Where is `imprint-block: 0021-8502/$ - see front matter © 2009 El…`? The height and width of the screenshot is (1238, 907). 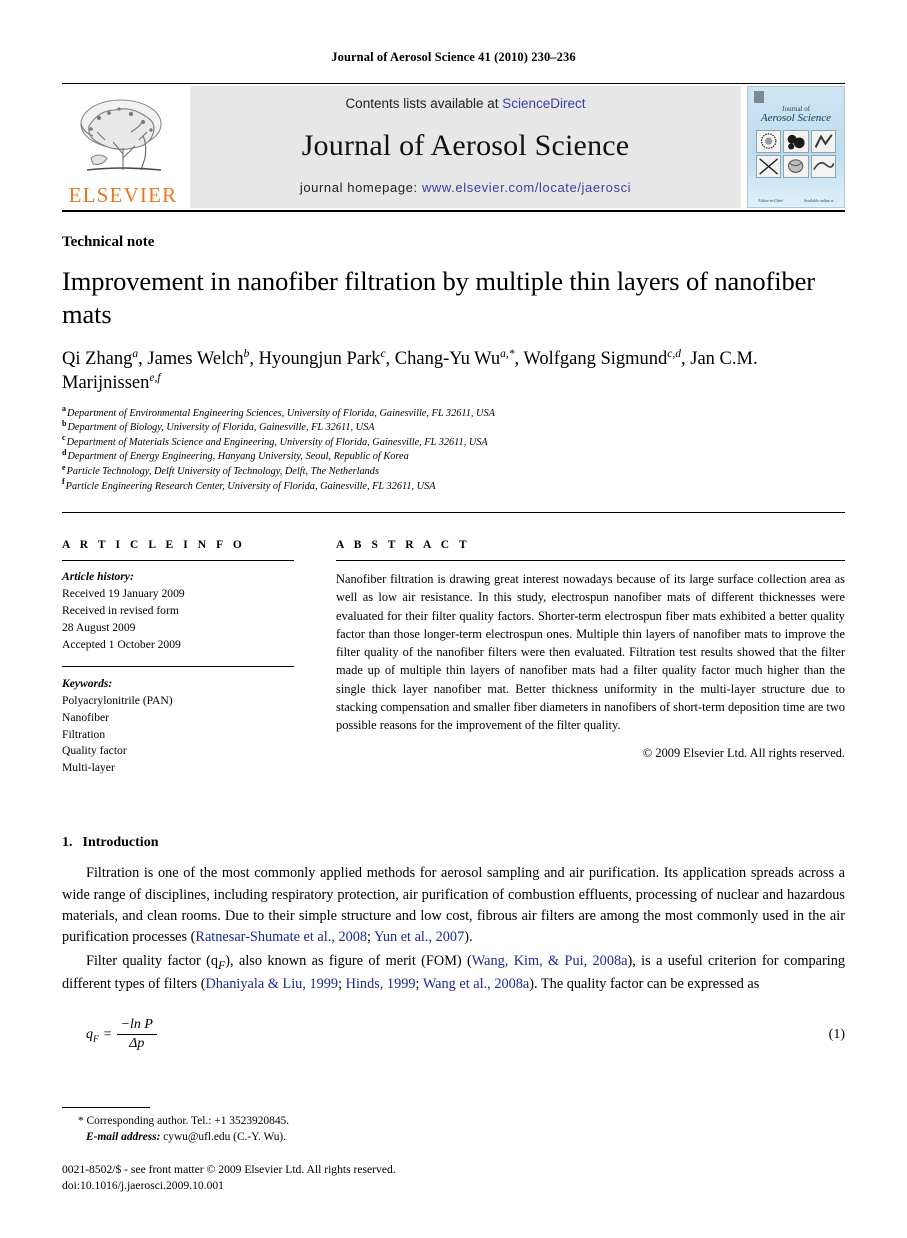 imprint-block: 0021-8502/$ - see front matter © 2009 El… is located at coordinates (453, 1178).